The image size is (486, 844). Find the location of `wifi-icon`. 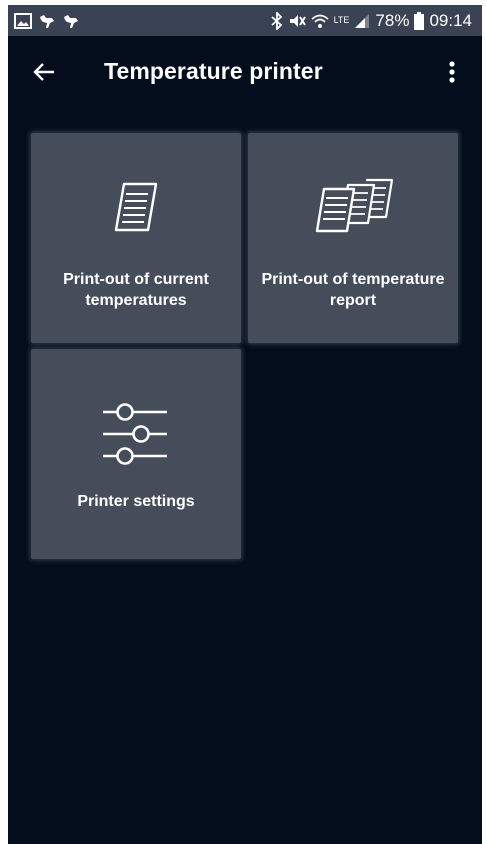

wifi-icon is located at coordinates (319, 21).